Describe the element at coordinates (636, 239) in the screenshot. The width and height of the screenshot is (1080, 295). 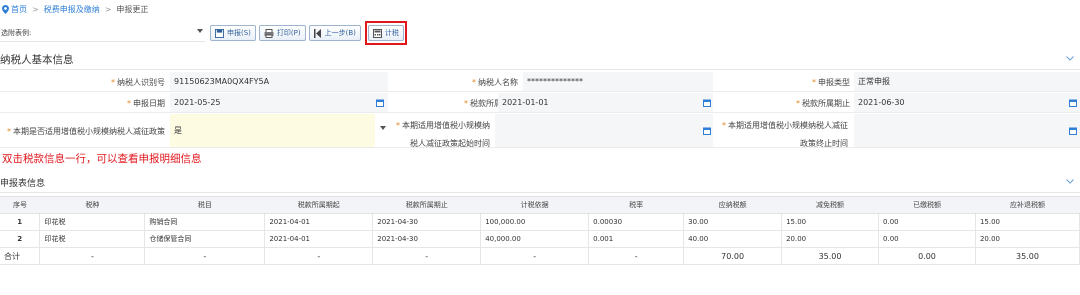
I see `table-cell: 0.001` at that location.